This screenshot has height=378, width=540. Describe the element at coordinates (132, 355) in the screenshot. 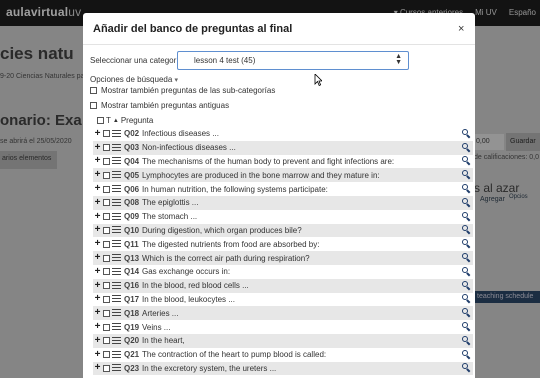

I see `question-number: Q21` at that location.